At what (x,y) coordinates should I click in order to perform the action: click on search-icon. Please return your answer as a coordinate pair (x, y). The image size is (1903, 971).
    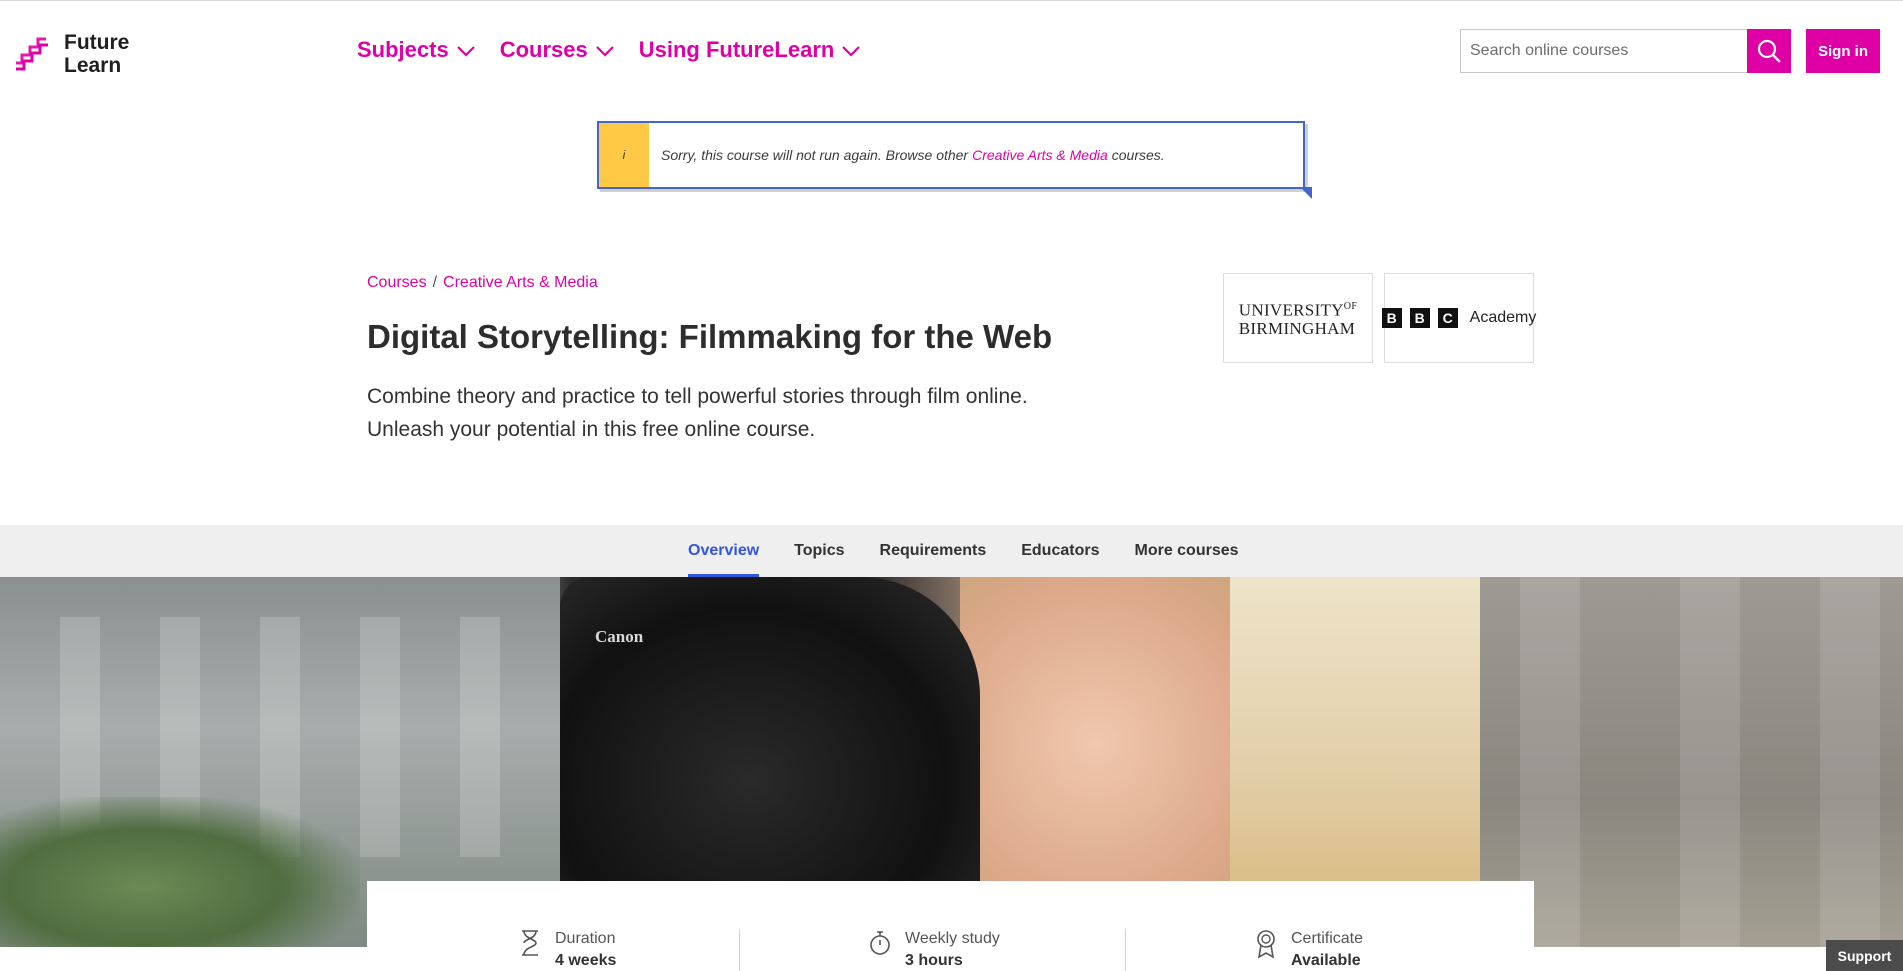
    Looking at the image, I should click on (1769, 51).